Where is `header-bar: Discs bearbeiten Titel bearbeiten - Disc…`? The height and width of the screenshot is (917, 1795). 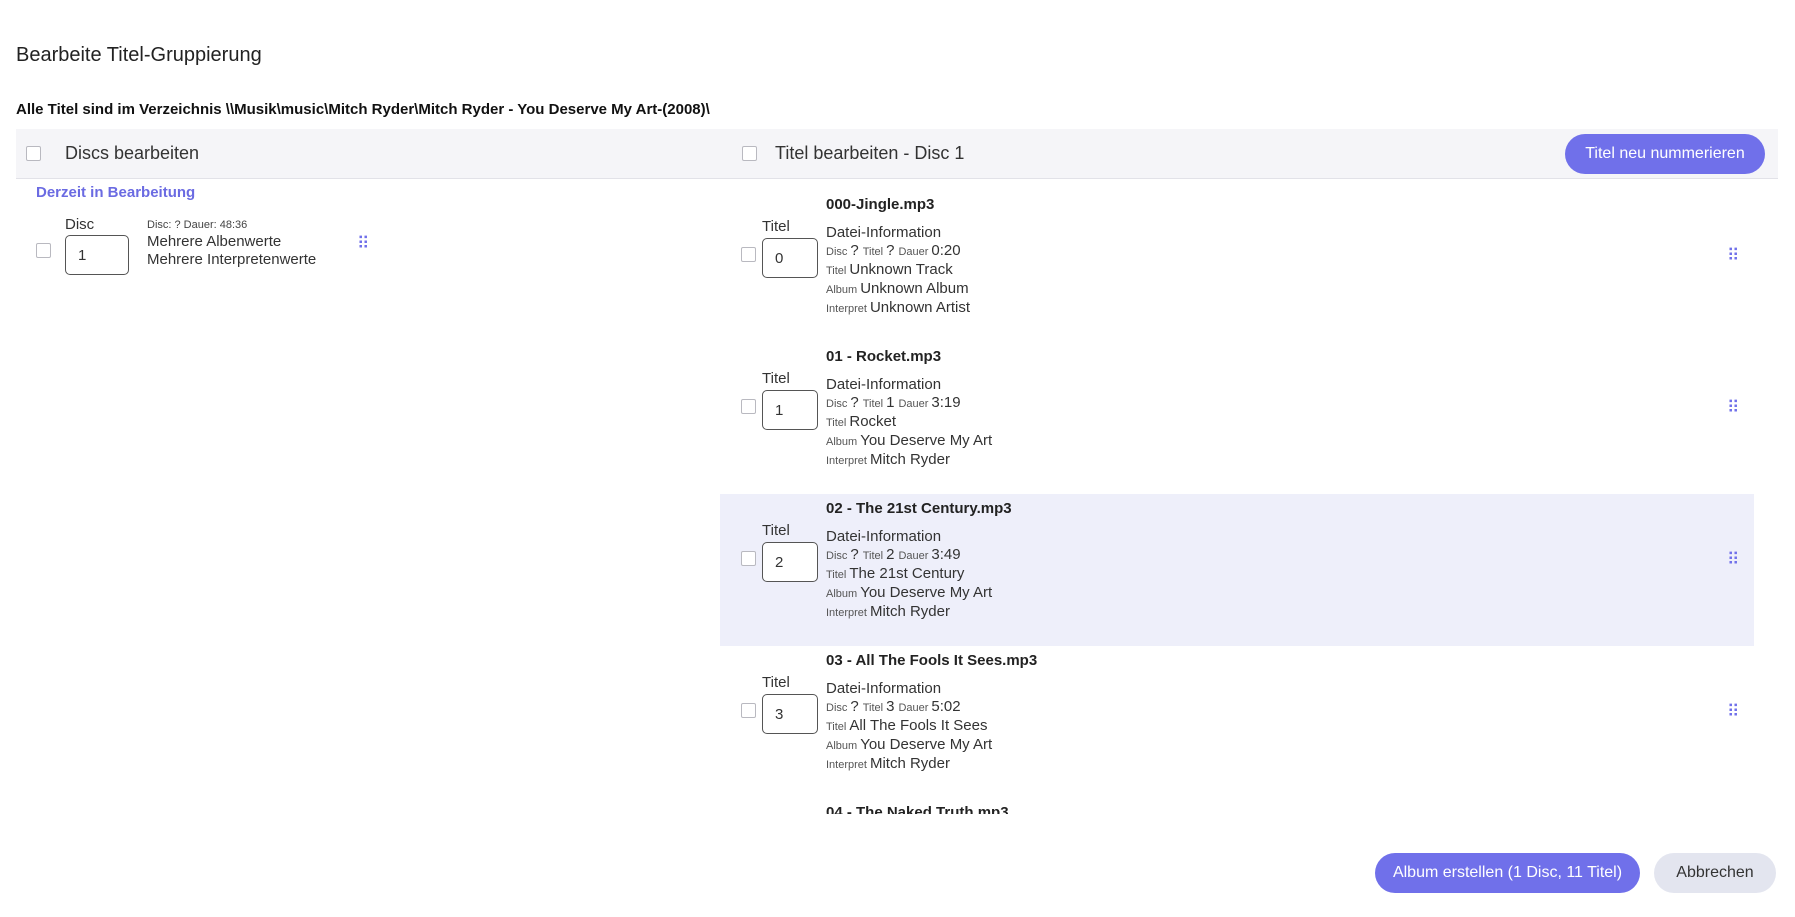
header-bar: Discs bearbeiten Titel bearbeiten - Disc… is located at coordinates (897, 154).